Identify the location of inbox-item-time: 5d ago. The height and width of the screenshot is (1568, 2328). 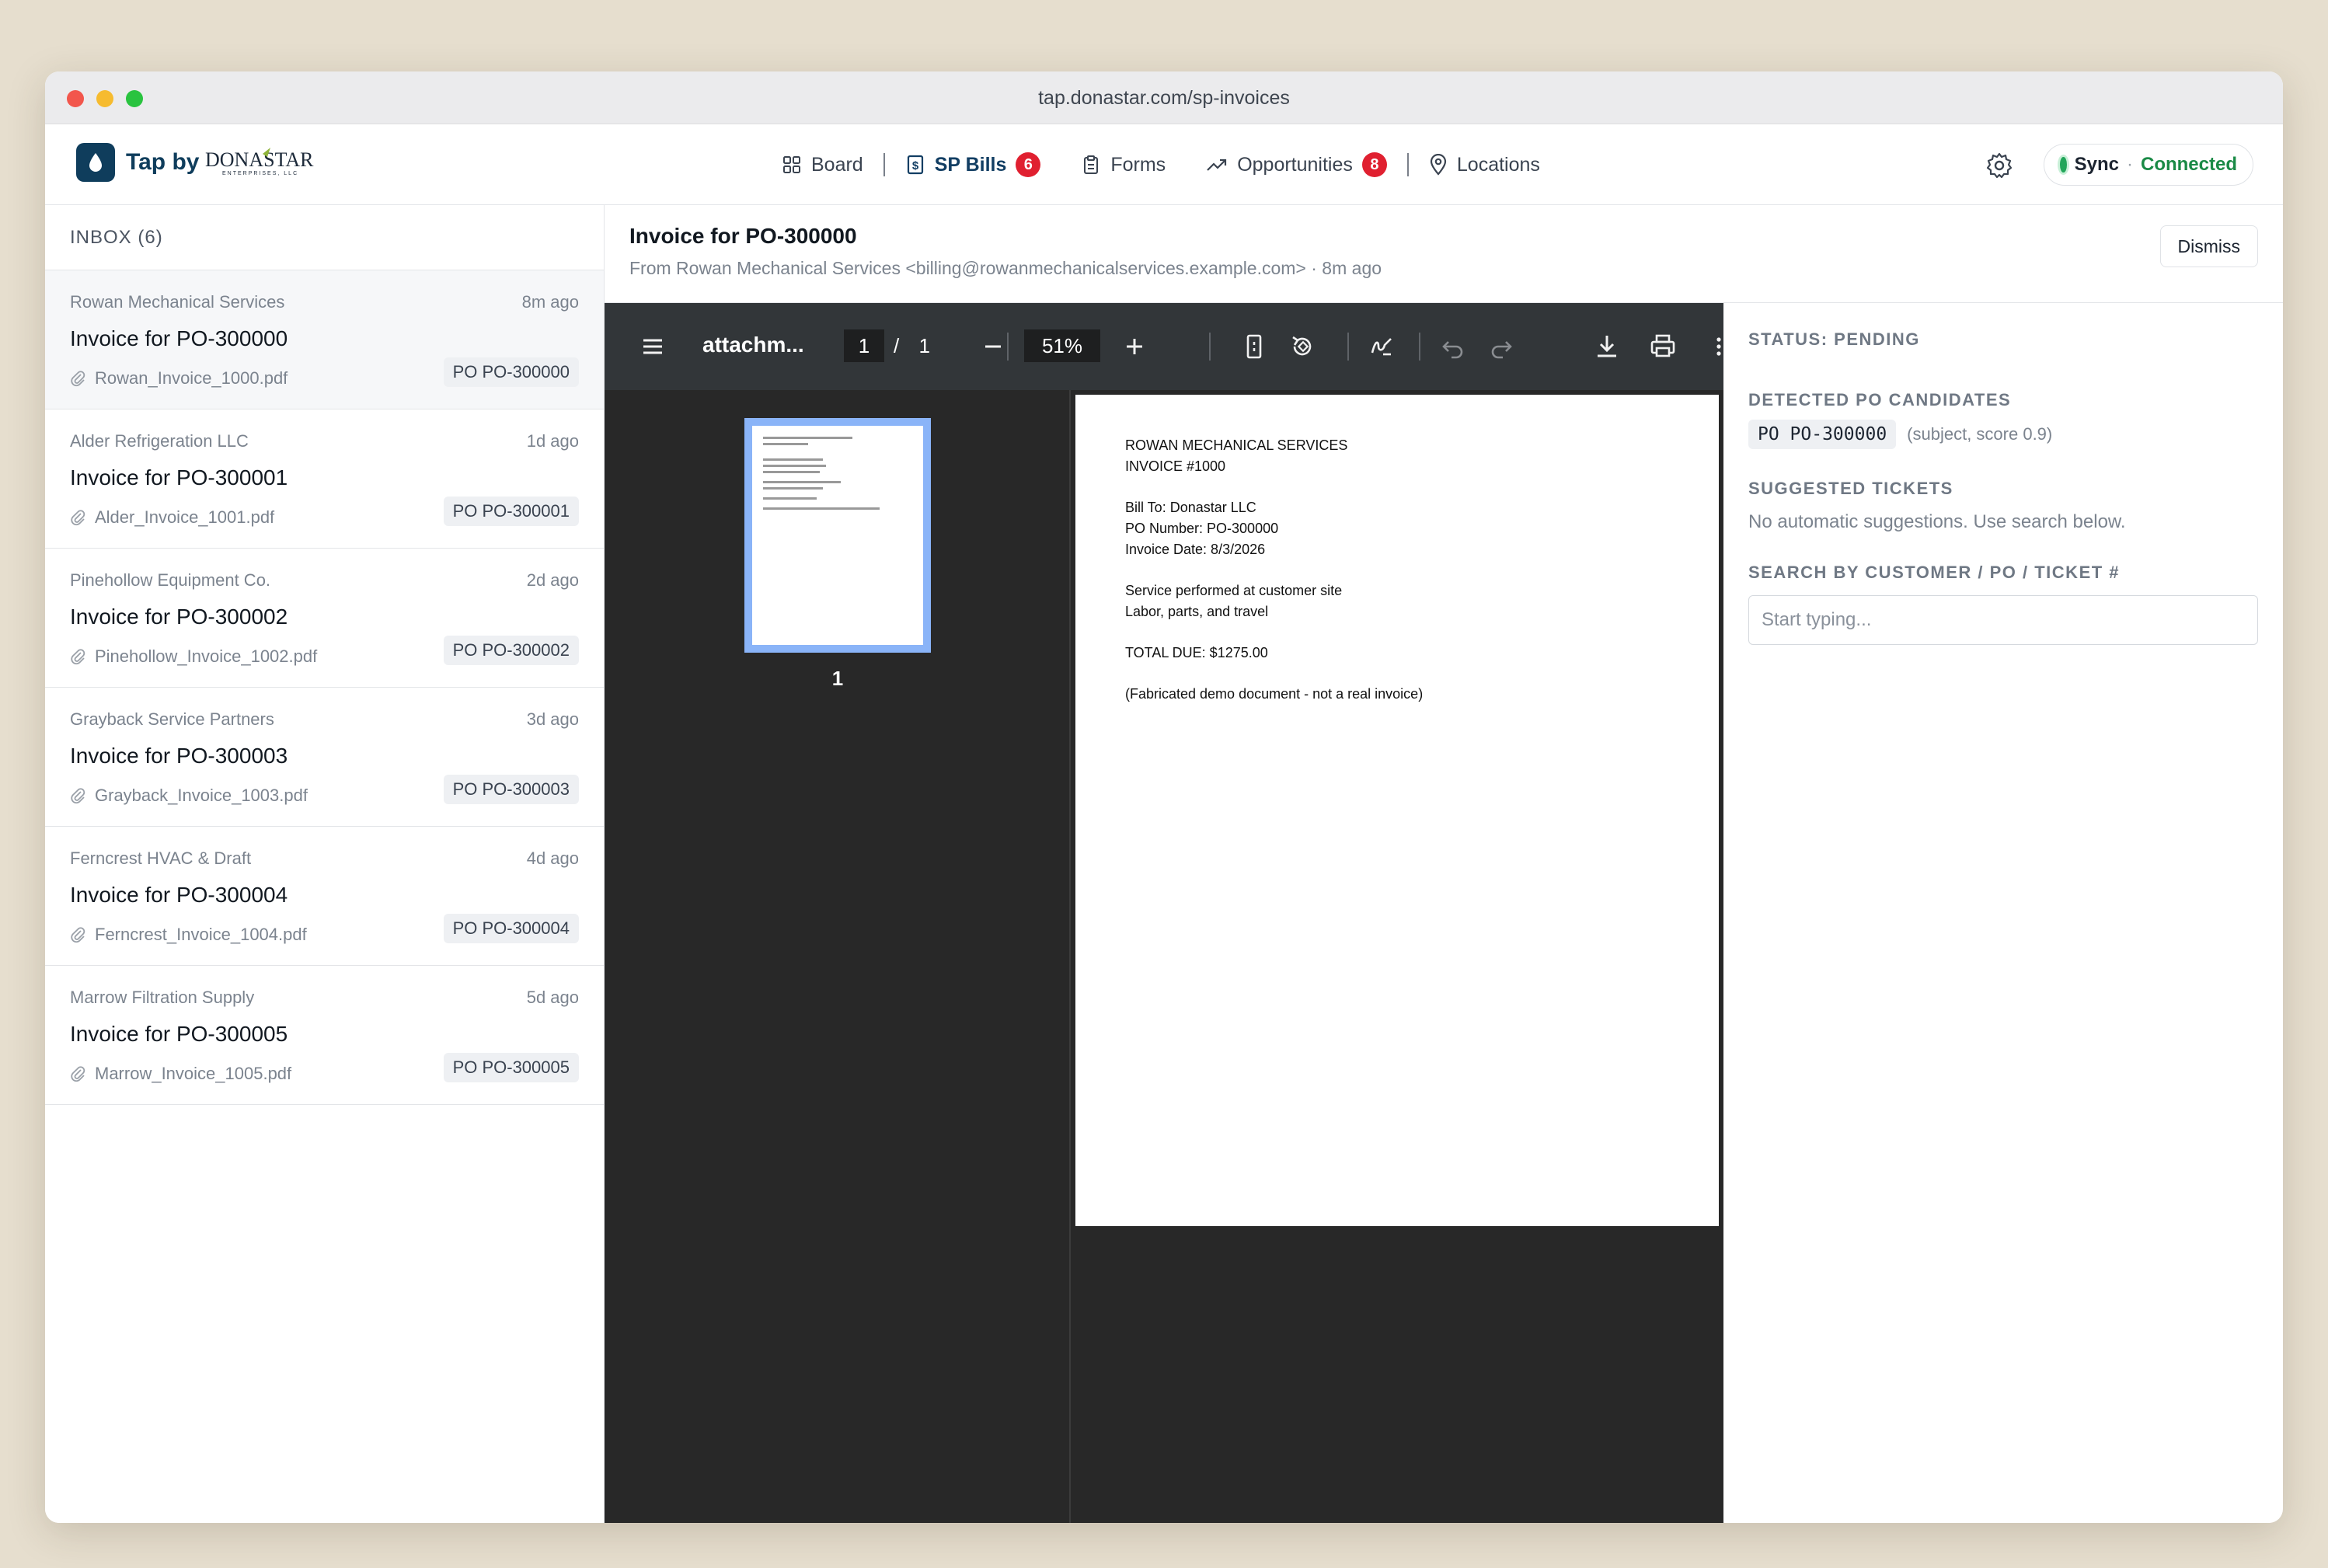
(552, 998).